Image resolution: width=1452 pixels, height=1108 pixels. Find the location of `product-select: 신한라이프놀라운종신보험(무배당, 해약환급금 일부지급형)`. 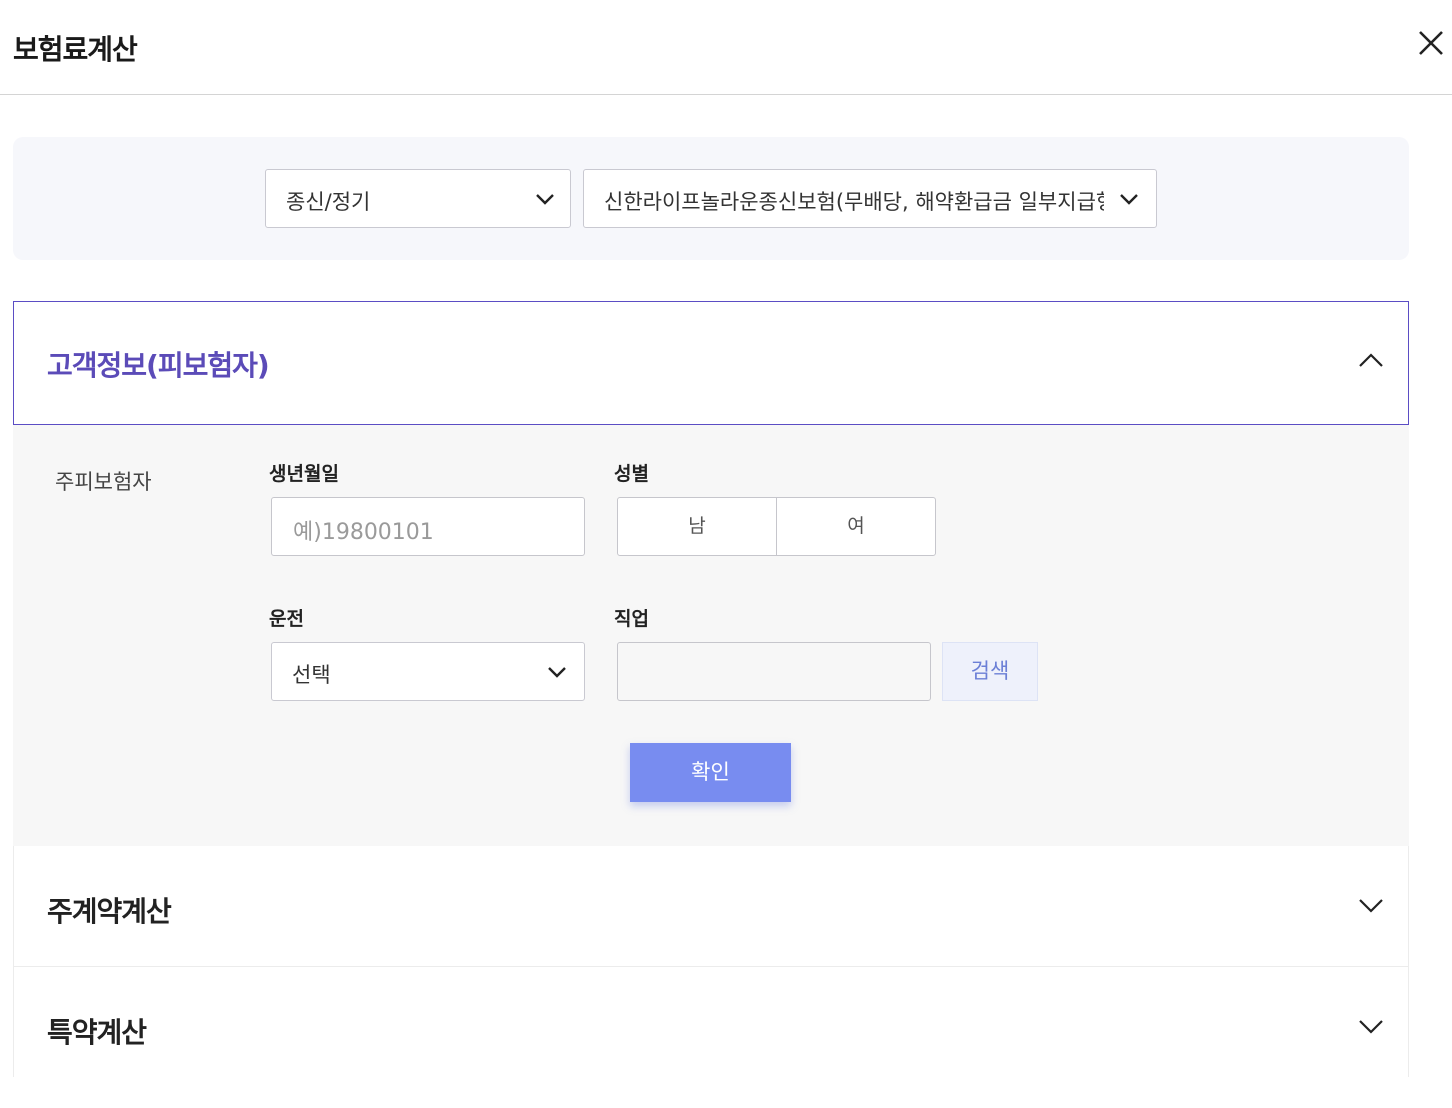

product-select: 신한라이프놀라운종신보험(무배당, 해약환급금 일부지급형) is located at coordinates (870, 198).